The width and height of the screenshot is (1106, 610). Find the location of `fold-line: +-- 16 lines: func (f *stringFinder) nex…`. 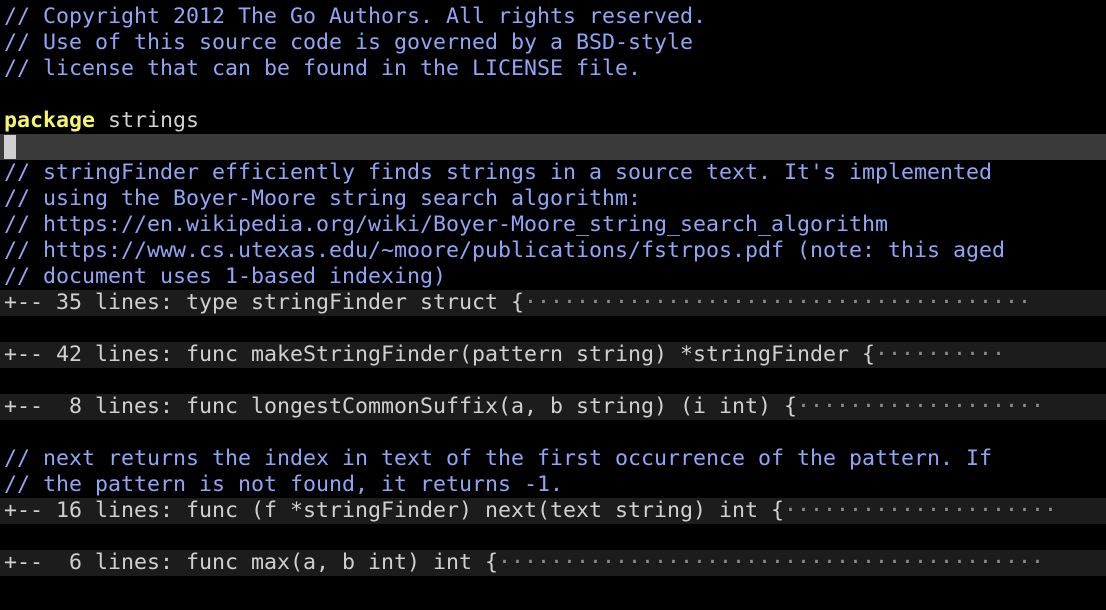

fold-line: +-- 16 lines: func (f *stringFinder) nex… is located at coordinates (553, 511).